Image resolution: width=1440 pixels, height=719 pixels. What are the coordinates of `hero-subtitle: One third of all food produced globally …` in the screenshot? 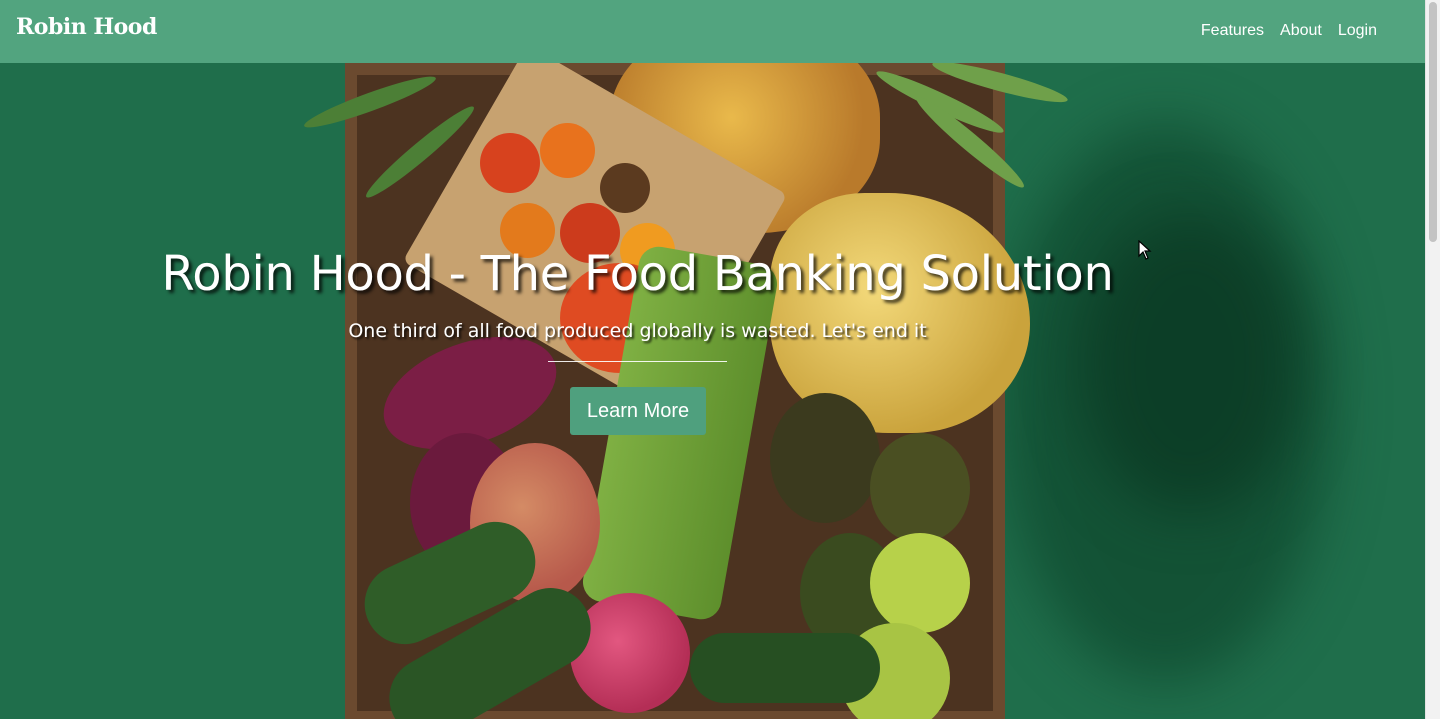 It's located at (637, 331).